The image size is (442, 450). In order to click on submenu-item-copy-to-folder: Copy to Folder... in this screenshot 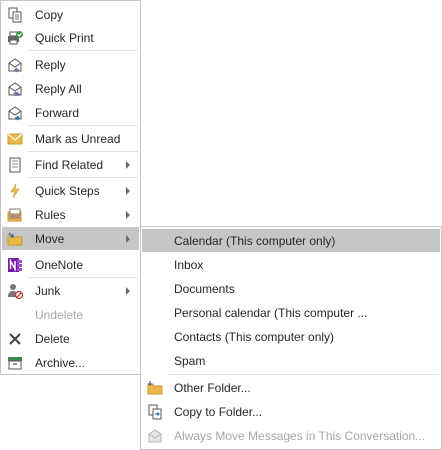, I will do `click(291, 411)`.